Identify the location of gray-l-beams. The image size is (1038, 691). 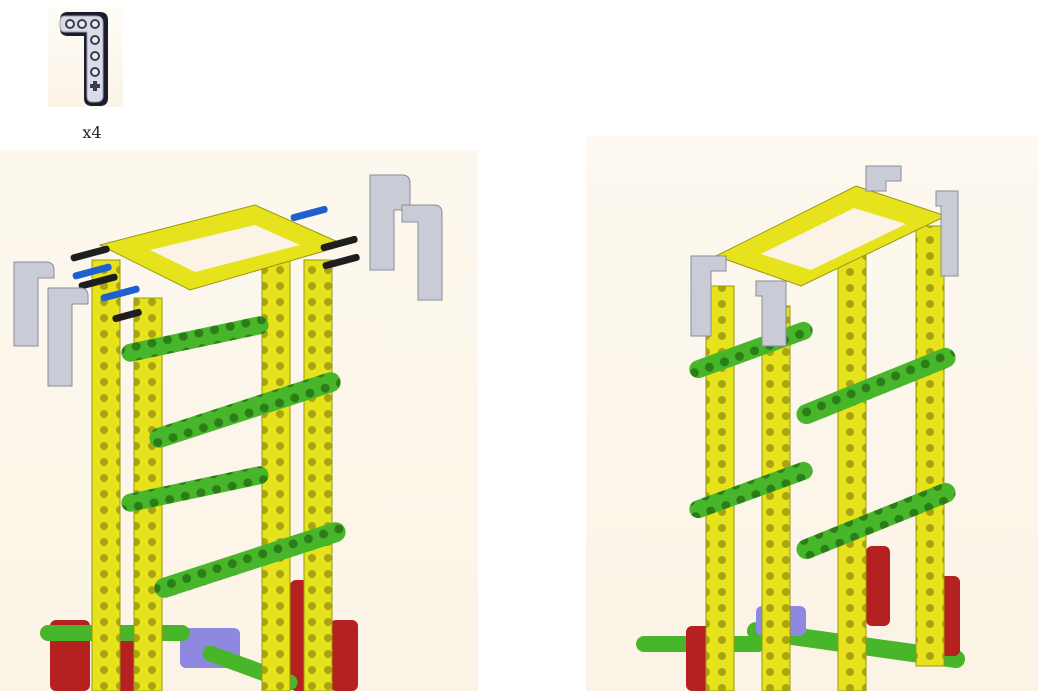
(228, 280).